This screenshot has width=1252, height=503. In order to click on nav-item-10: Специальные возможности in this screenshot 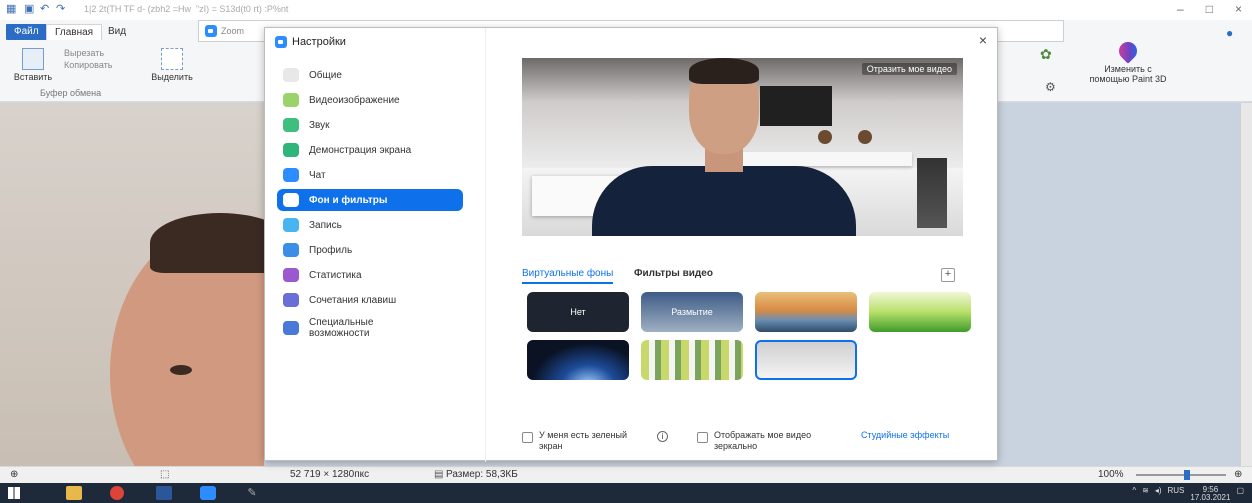, I will do `click(370, 328)`.